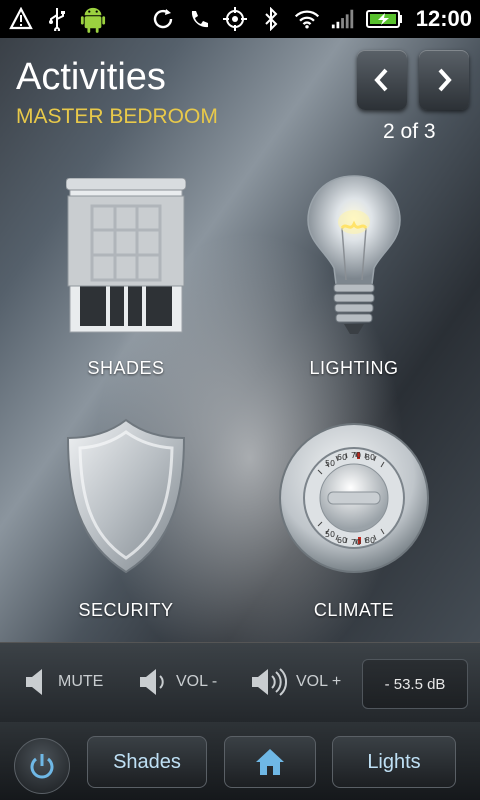  What do you see at coordinates (126, 255) in the screenshot?
I see `window-shade-icon` at bounding box center [126, 255].